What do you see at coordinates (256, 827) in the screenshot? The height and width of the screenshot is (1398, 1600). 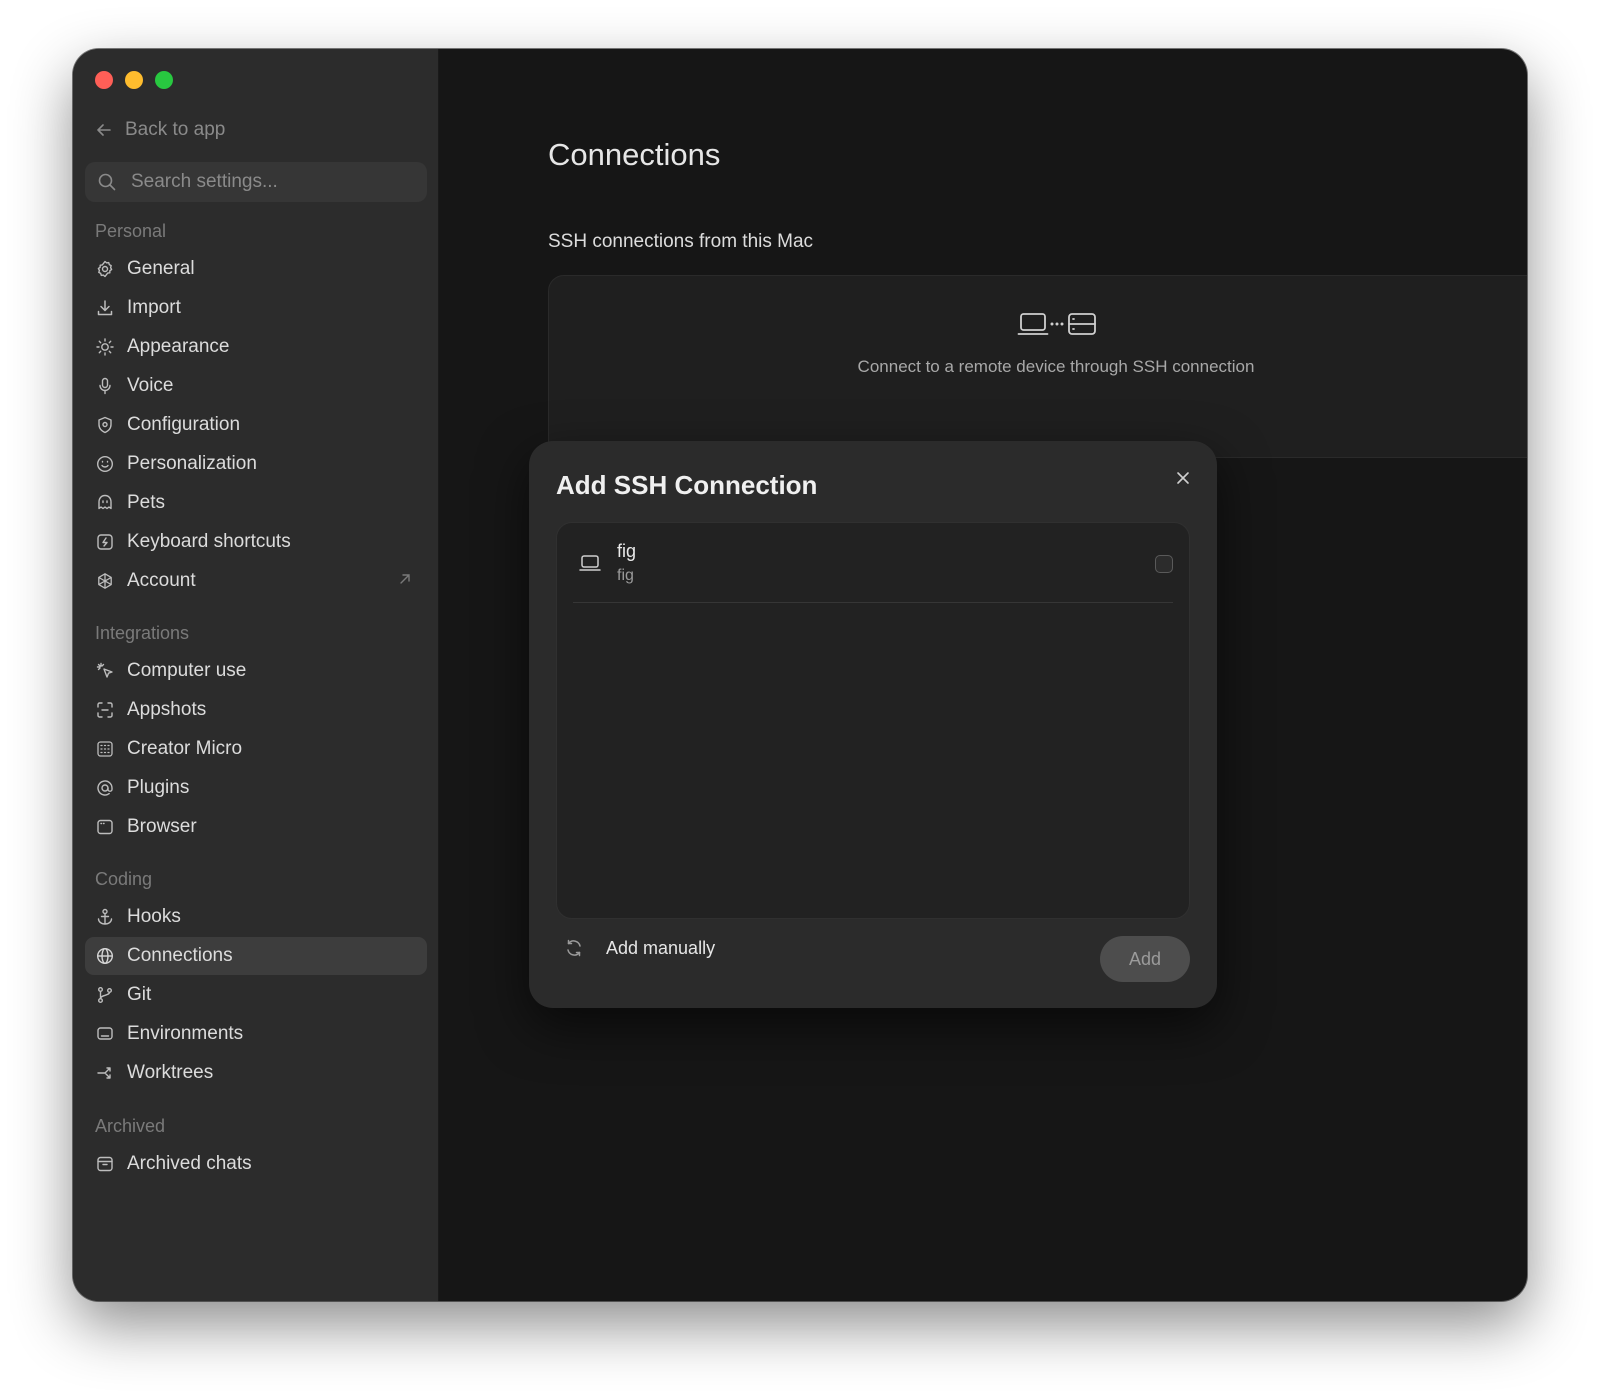 I see `sidebar-item-browser: Browser` at bounding box center [256, 827].